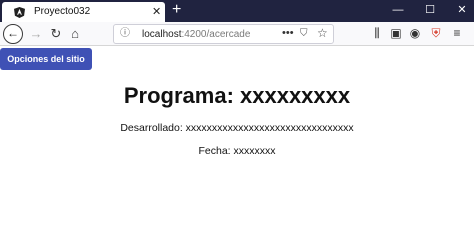 This screenshot has height=250, width=474. I want to click on minimize-icon: —, so click(398, 10).